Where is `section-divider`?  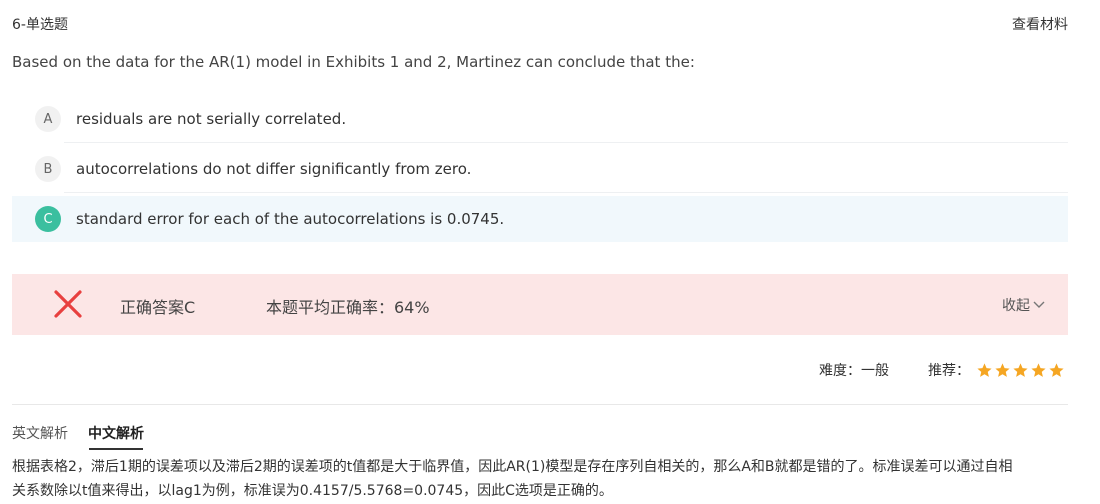 section-divider is located at coordinates (540, 404).